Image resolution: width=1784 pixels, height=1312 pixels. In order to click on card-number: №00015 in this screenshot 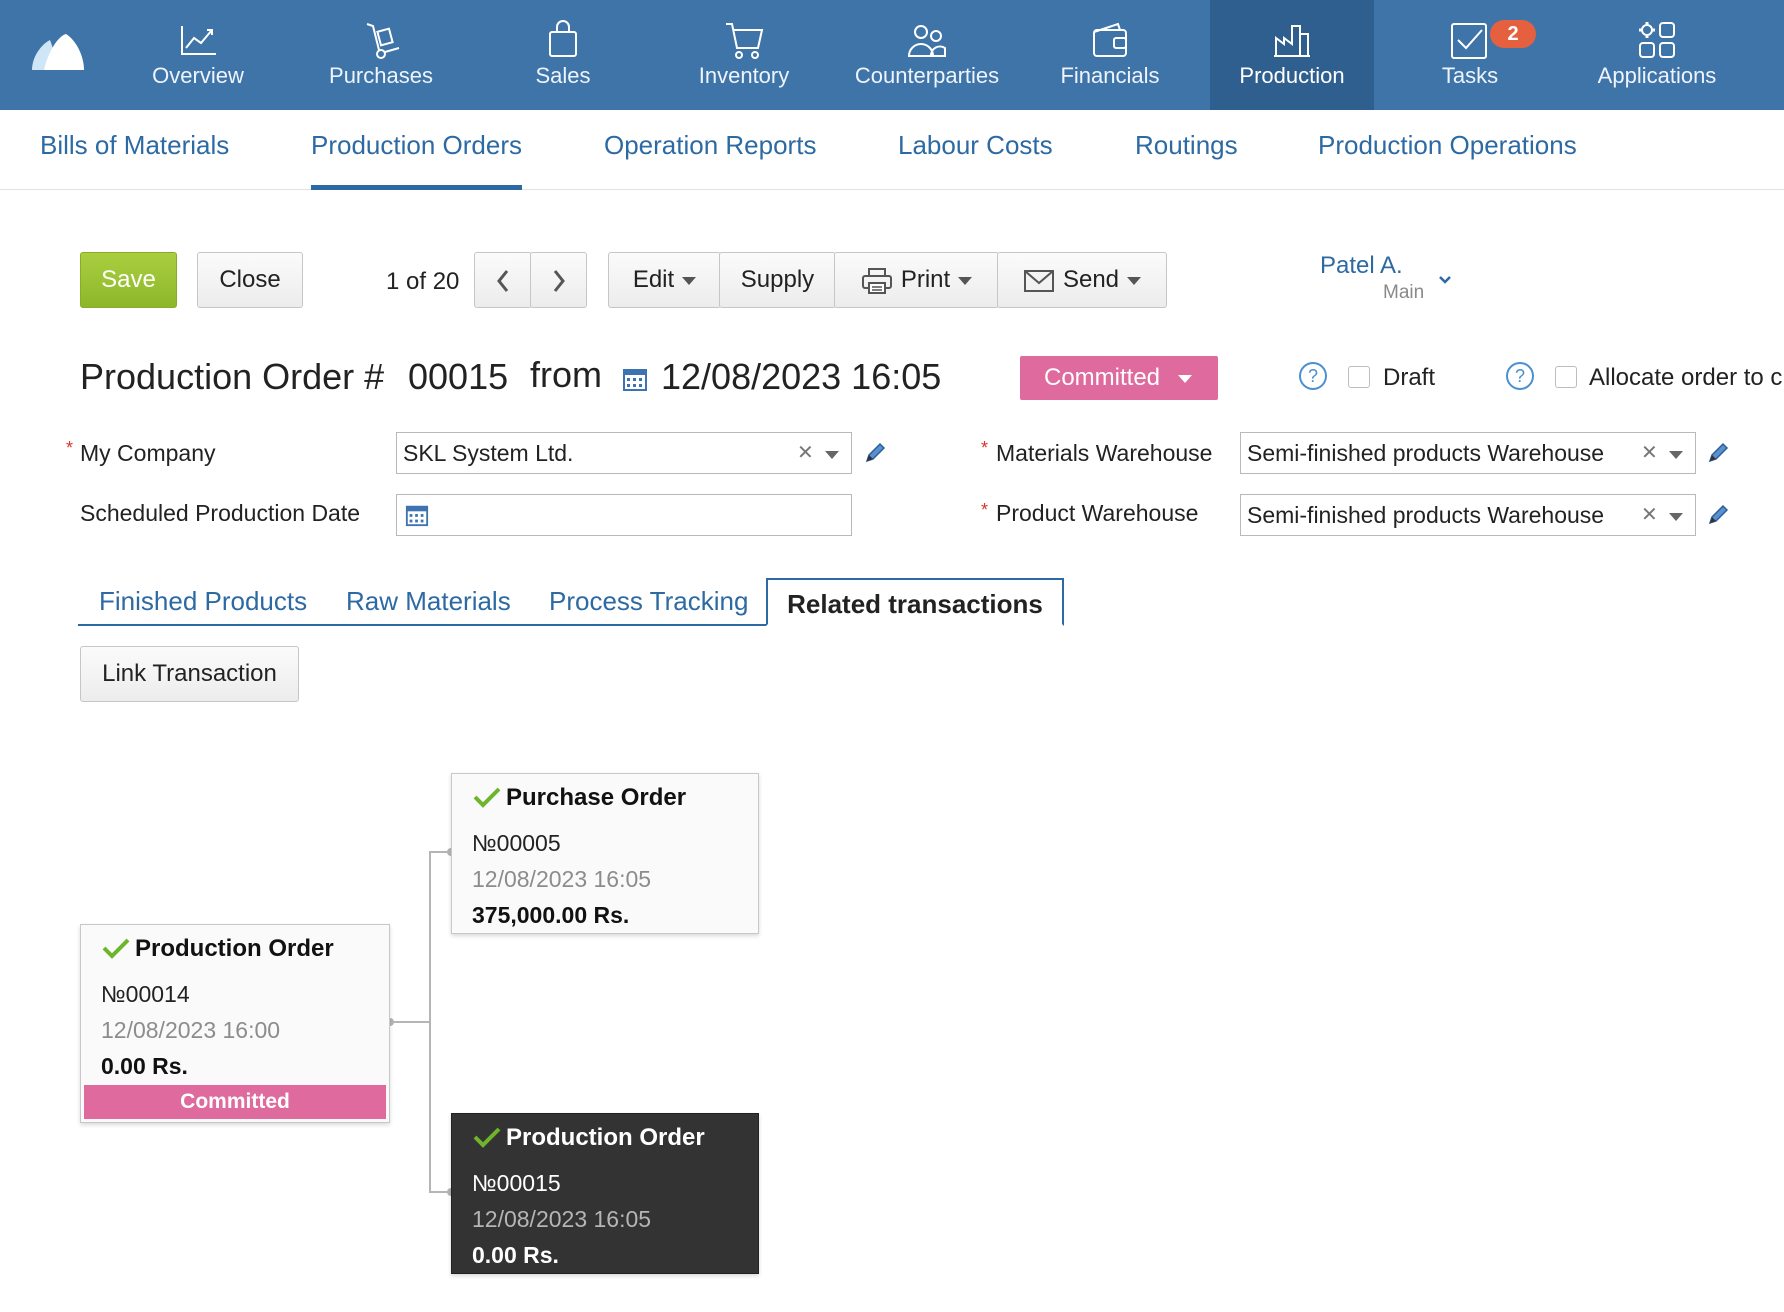, I will do `click(516, 1183)`.